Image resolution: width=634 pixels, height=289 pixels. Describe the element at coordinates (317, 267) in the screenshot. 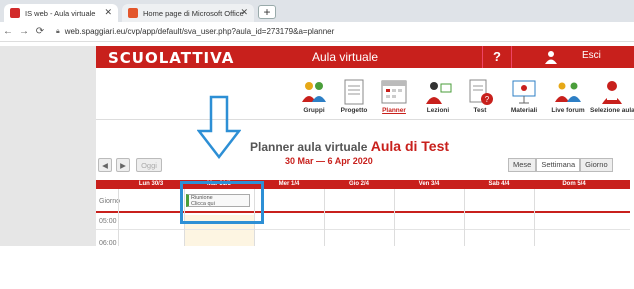

I see `blank-area` at that location.